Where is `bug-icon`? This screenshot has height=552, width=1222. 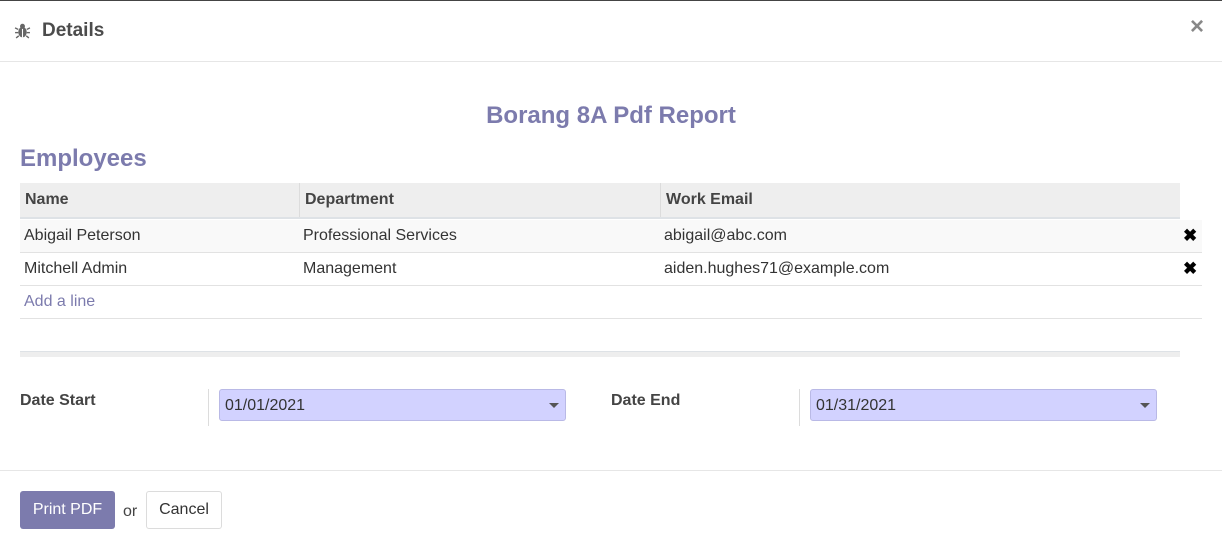 bug-icon is located at coordinates (22, 31).